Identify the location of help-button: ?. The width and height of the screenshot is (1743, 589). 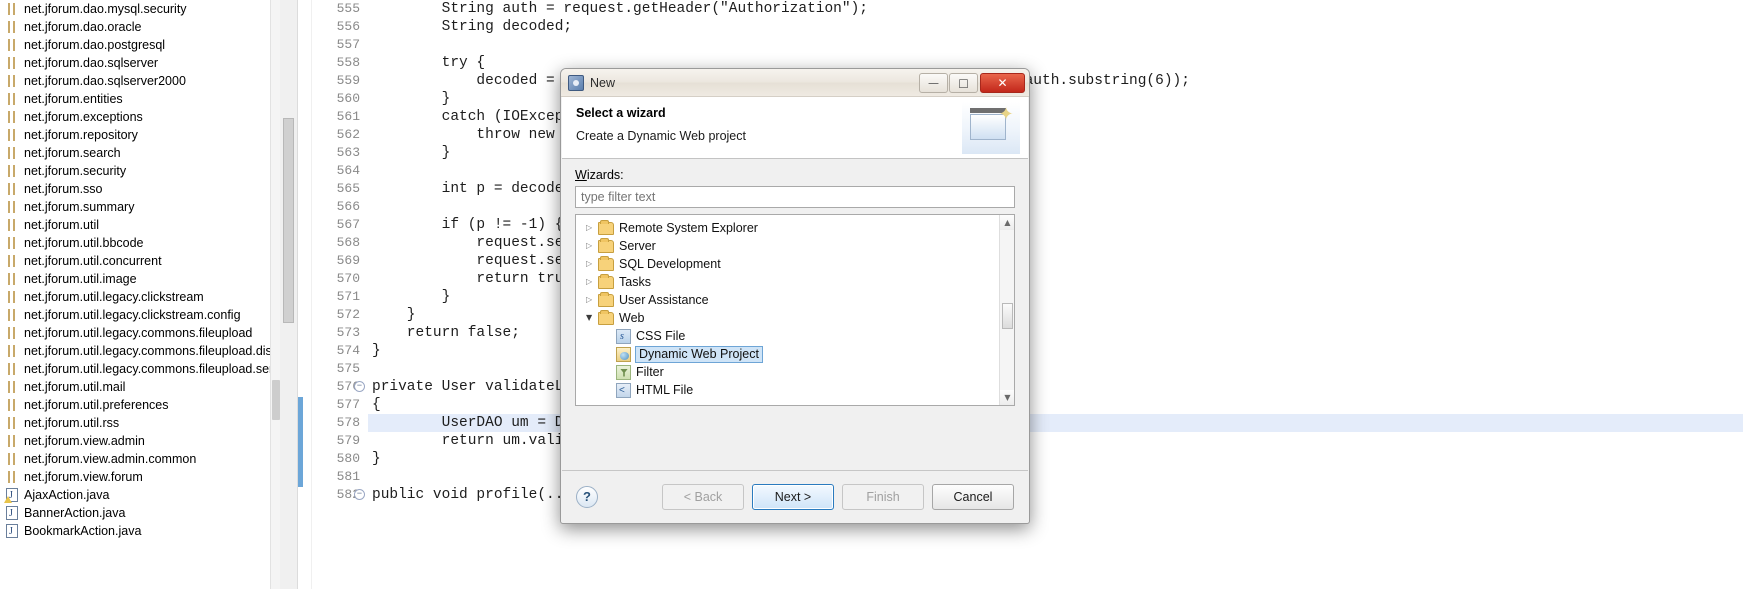
(587, 496).